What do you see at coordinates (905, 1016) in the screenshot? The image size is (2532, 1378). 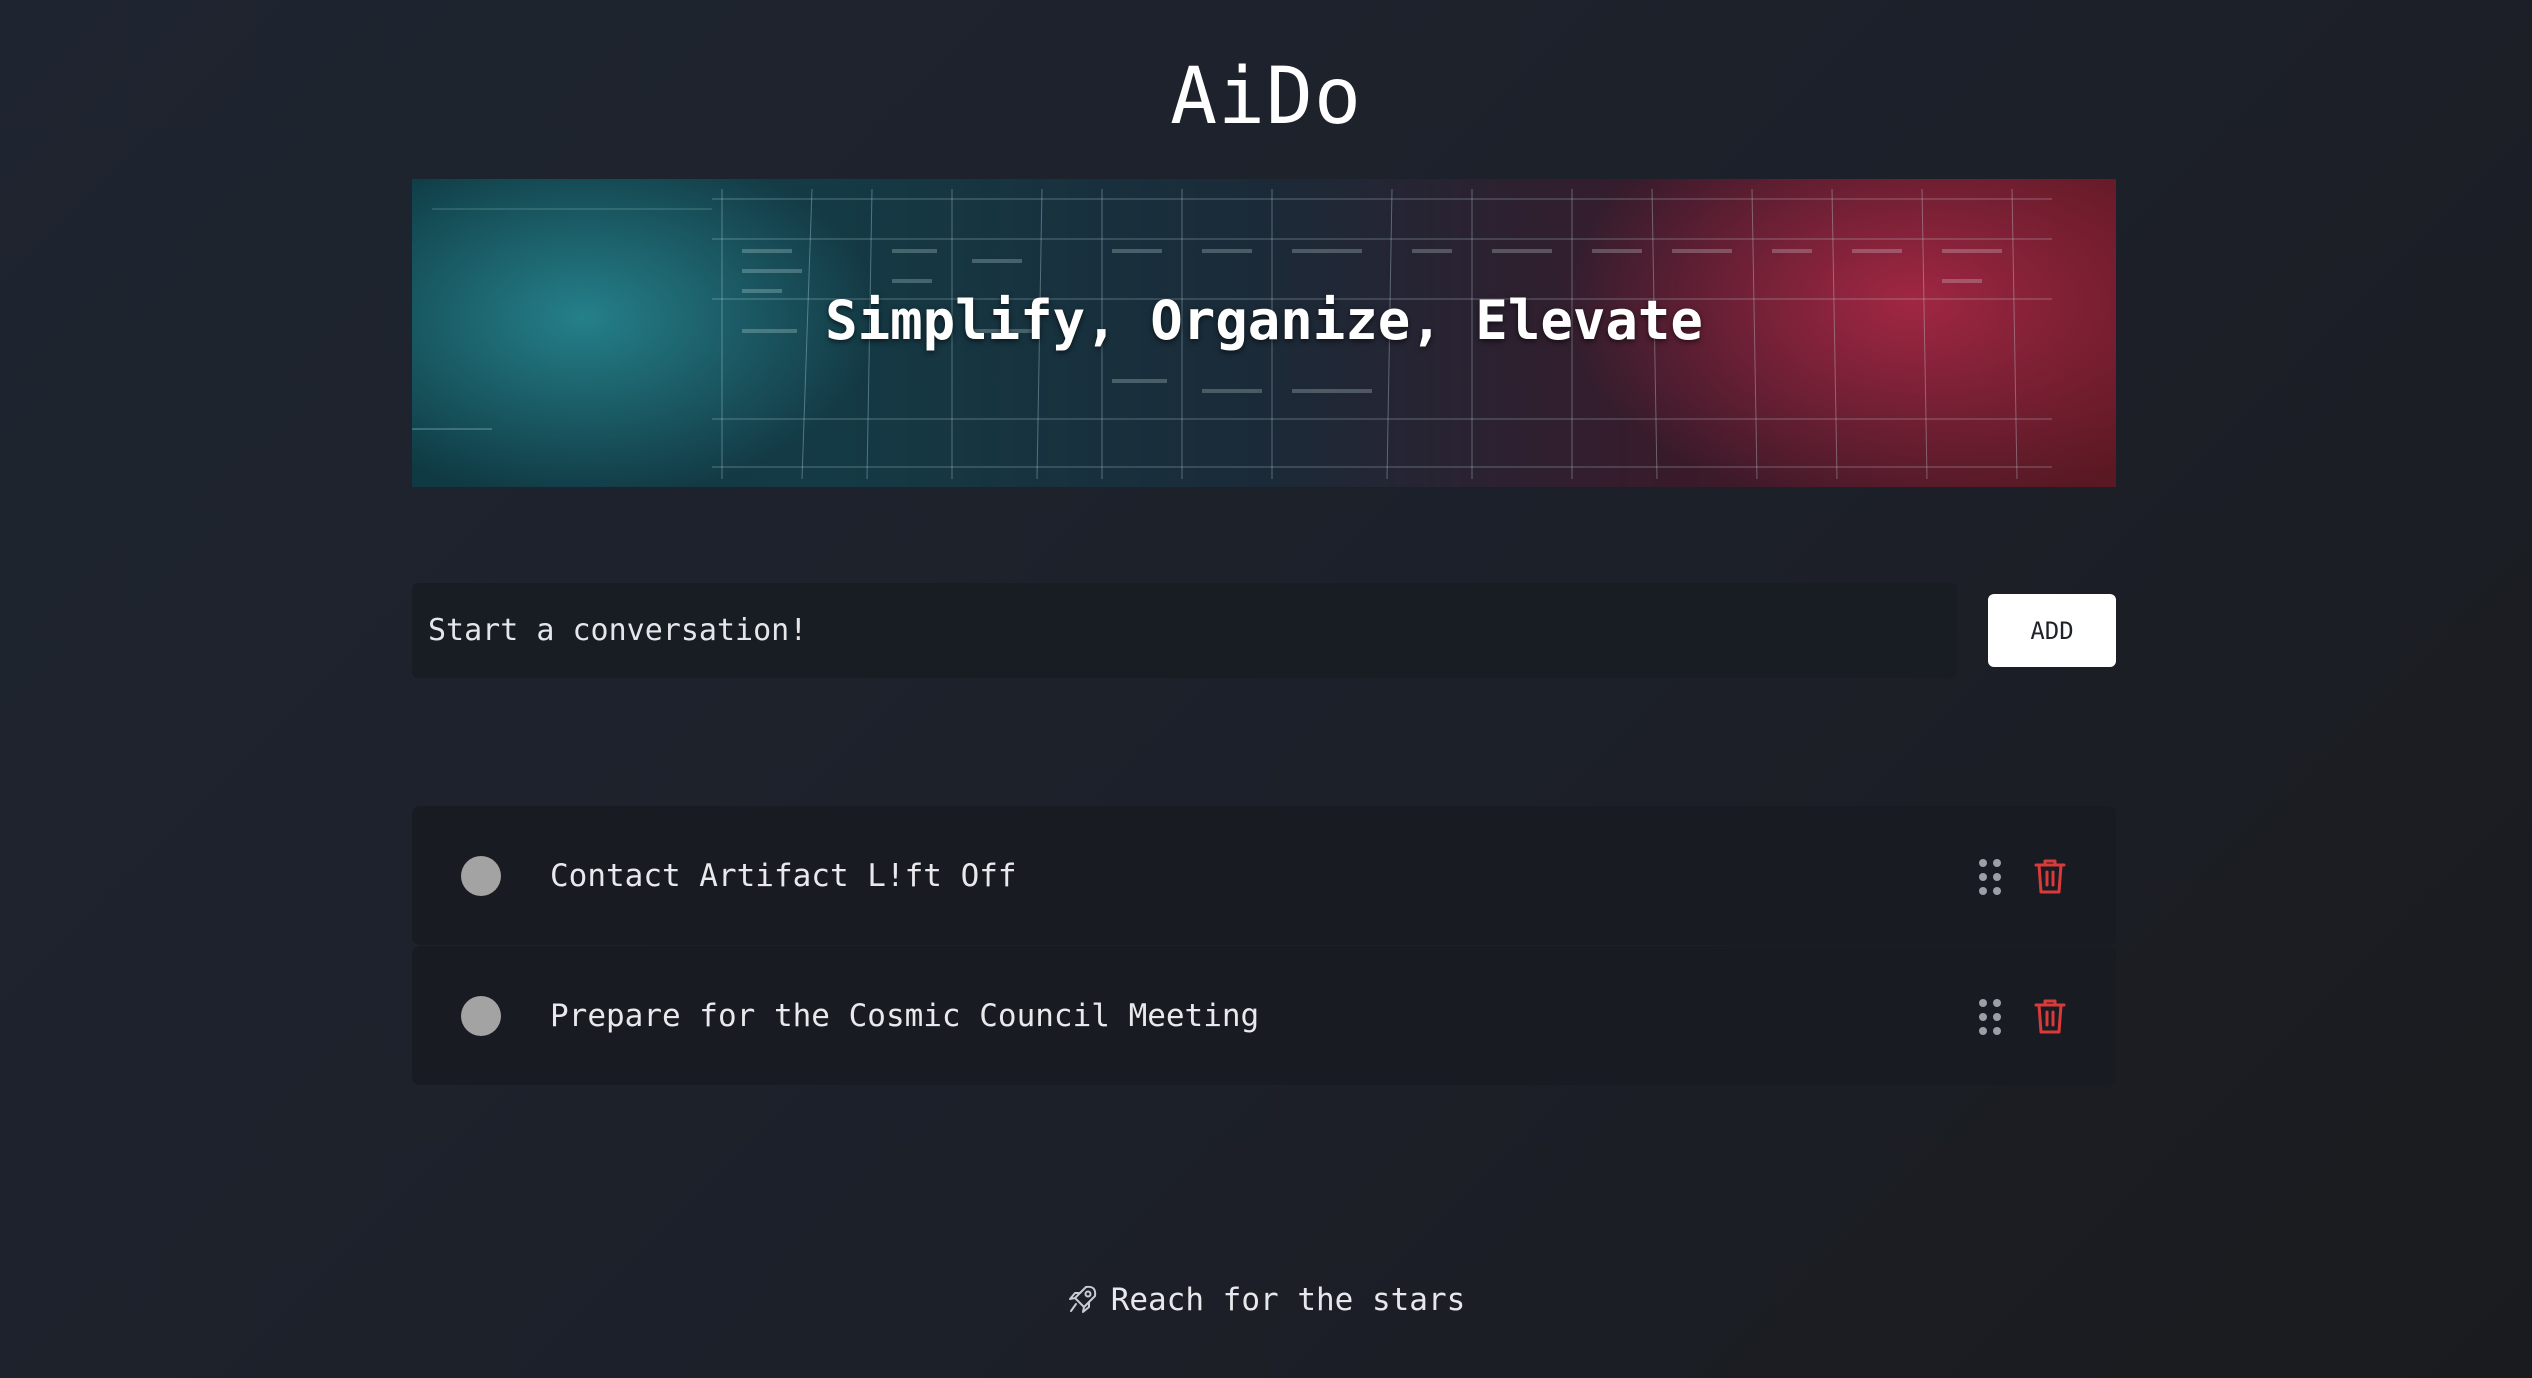 I see `task-label: Prepare for the Cosmic Council Meeting` at bounding box center [905, 1016].